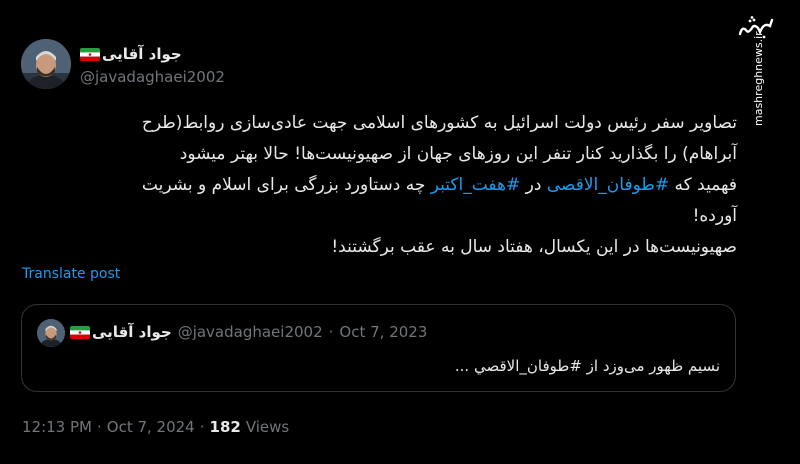 The image size is (800, 464). What do you see at coordinates (608, 185) in the screenshot?
I see `hashtag-link: #طوفان_الاقصی` at bounding box center [608, 185].